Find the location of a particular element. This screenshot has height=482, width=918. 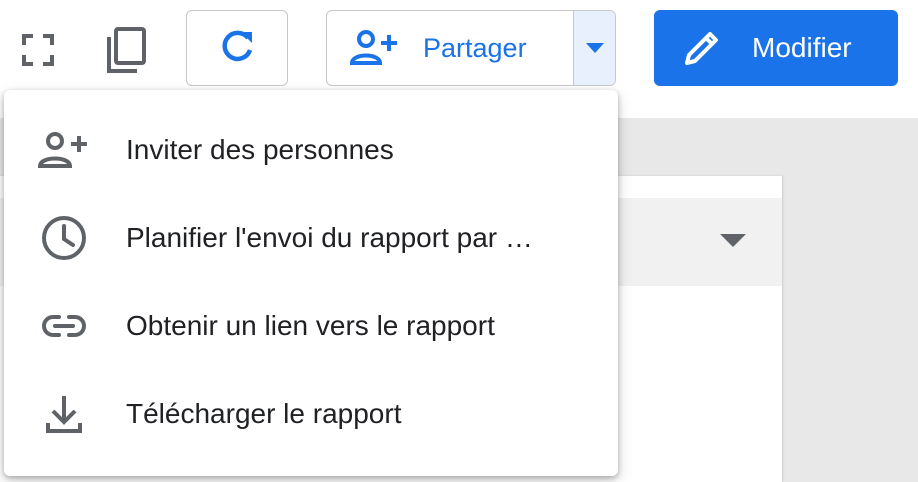

menu-item-label: Obtenir un lien vers le rapport is located at coordinates (310, 325).